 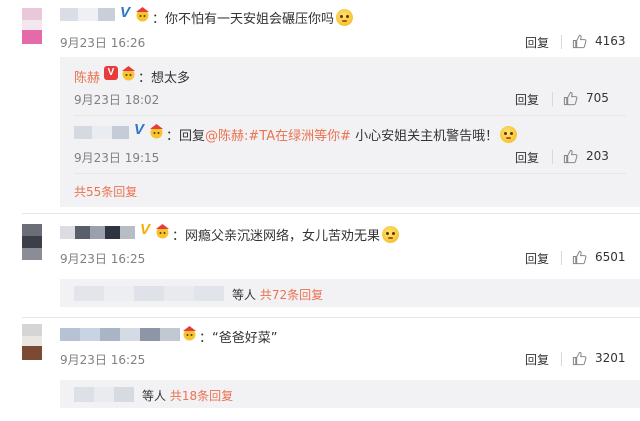 What do you see at coordinates (425, 136) in the screenshot?
I see `reply-body: 小心安姐关主机警告哦！` at bounding box center [425, 136].